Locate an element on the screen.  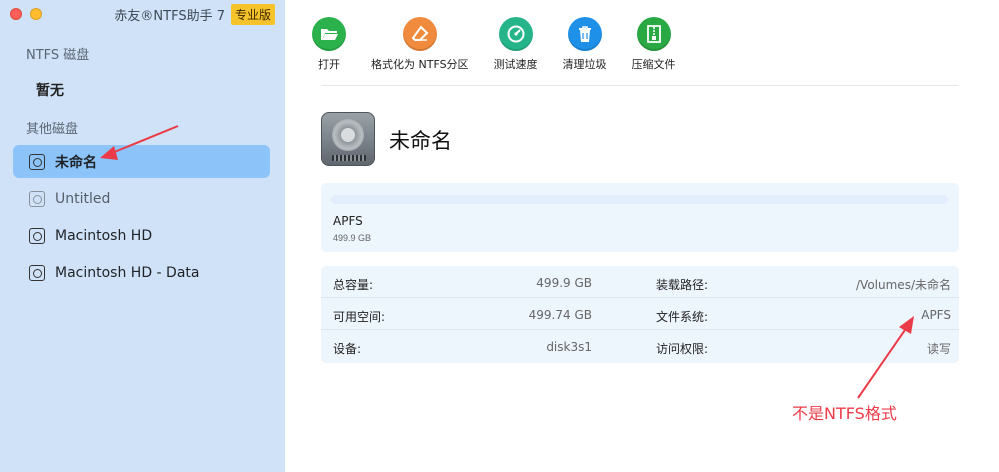
eraser-icon is located at coordinates (419, 34).